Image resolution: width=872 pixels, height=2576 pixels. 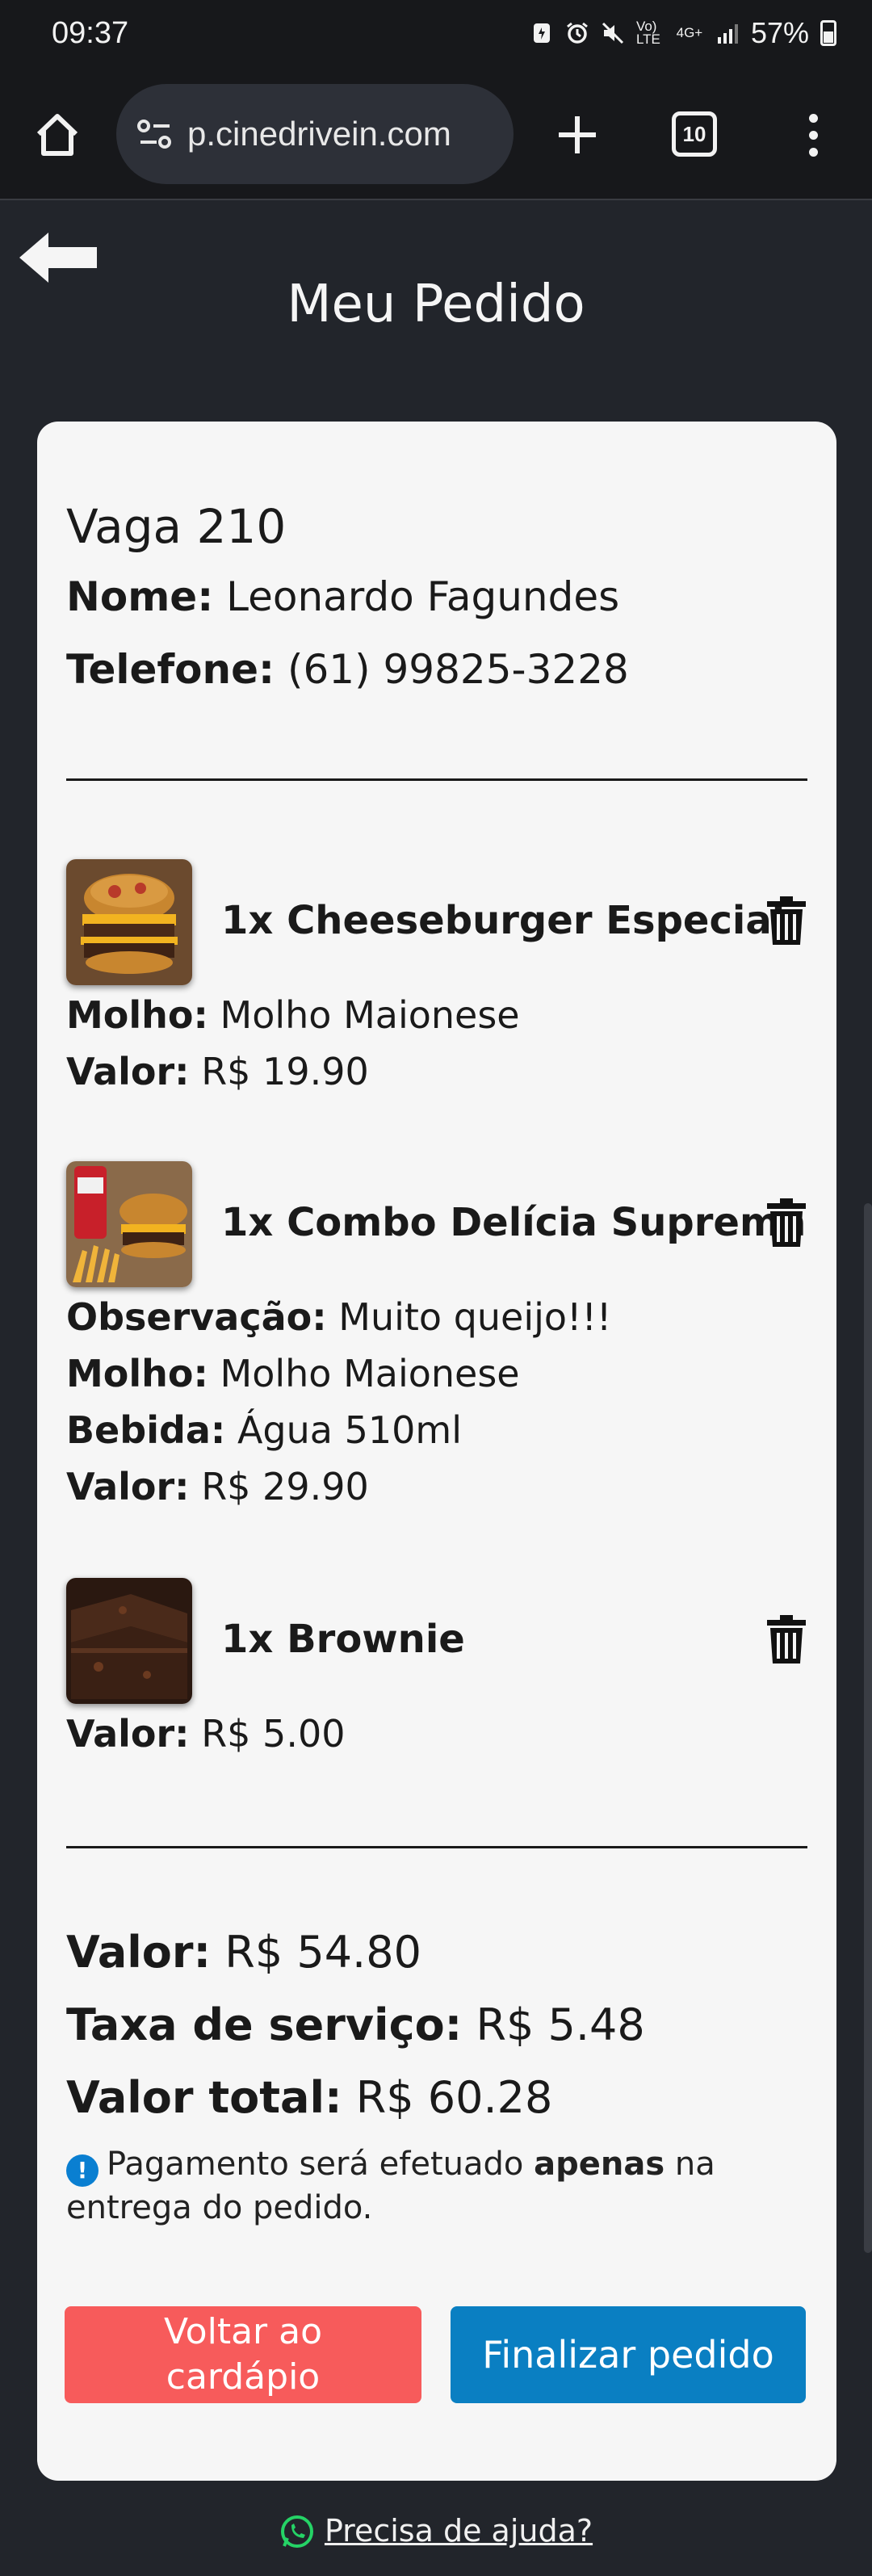 What do you see at coordinates (727, 33) in the screenshot?
I see `signal-icon` at bounding box center [727, 33].